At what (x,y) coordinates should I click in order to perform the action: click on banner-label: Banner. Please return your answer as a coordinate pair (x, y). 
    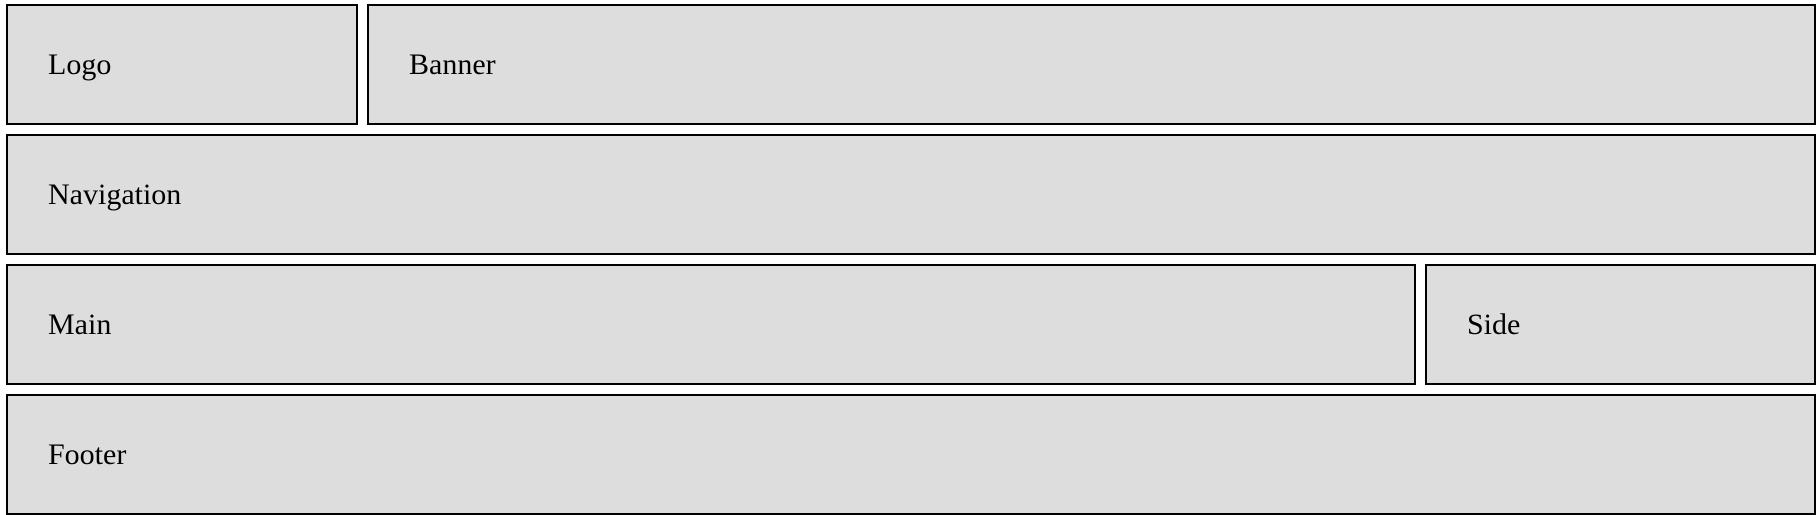
    Looking at the image, I should click on (452, 64).